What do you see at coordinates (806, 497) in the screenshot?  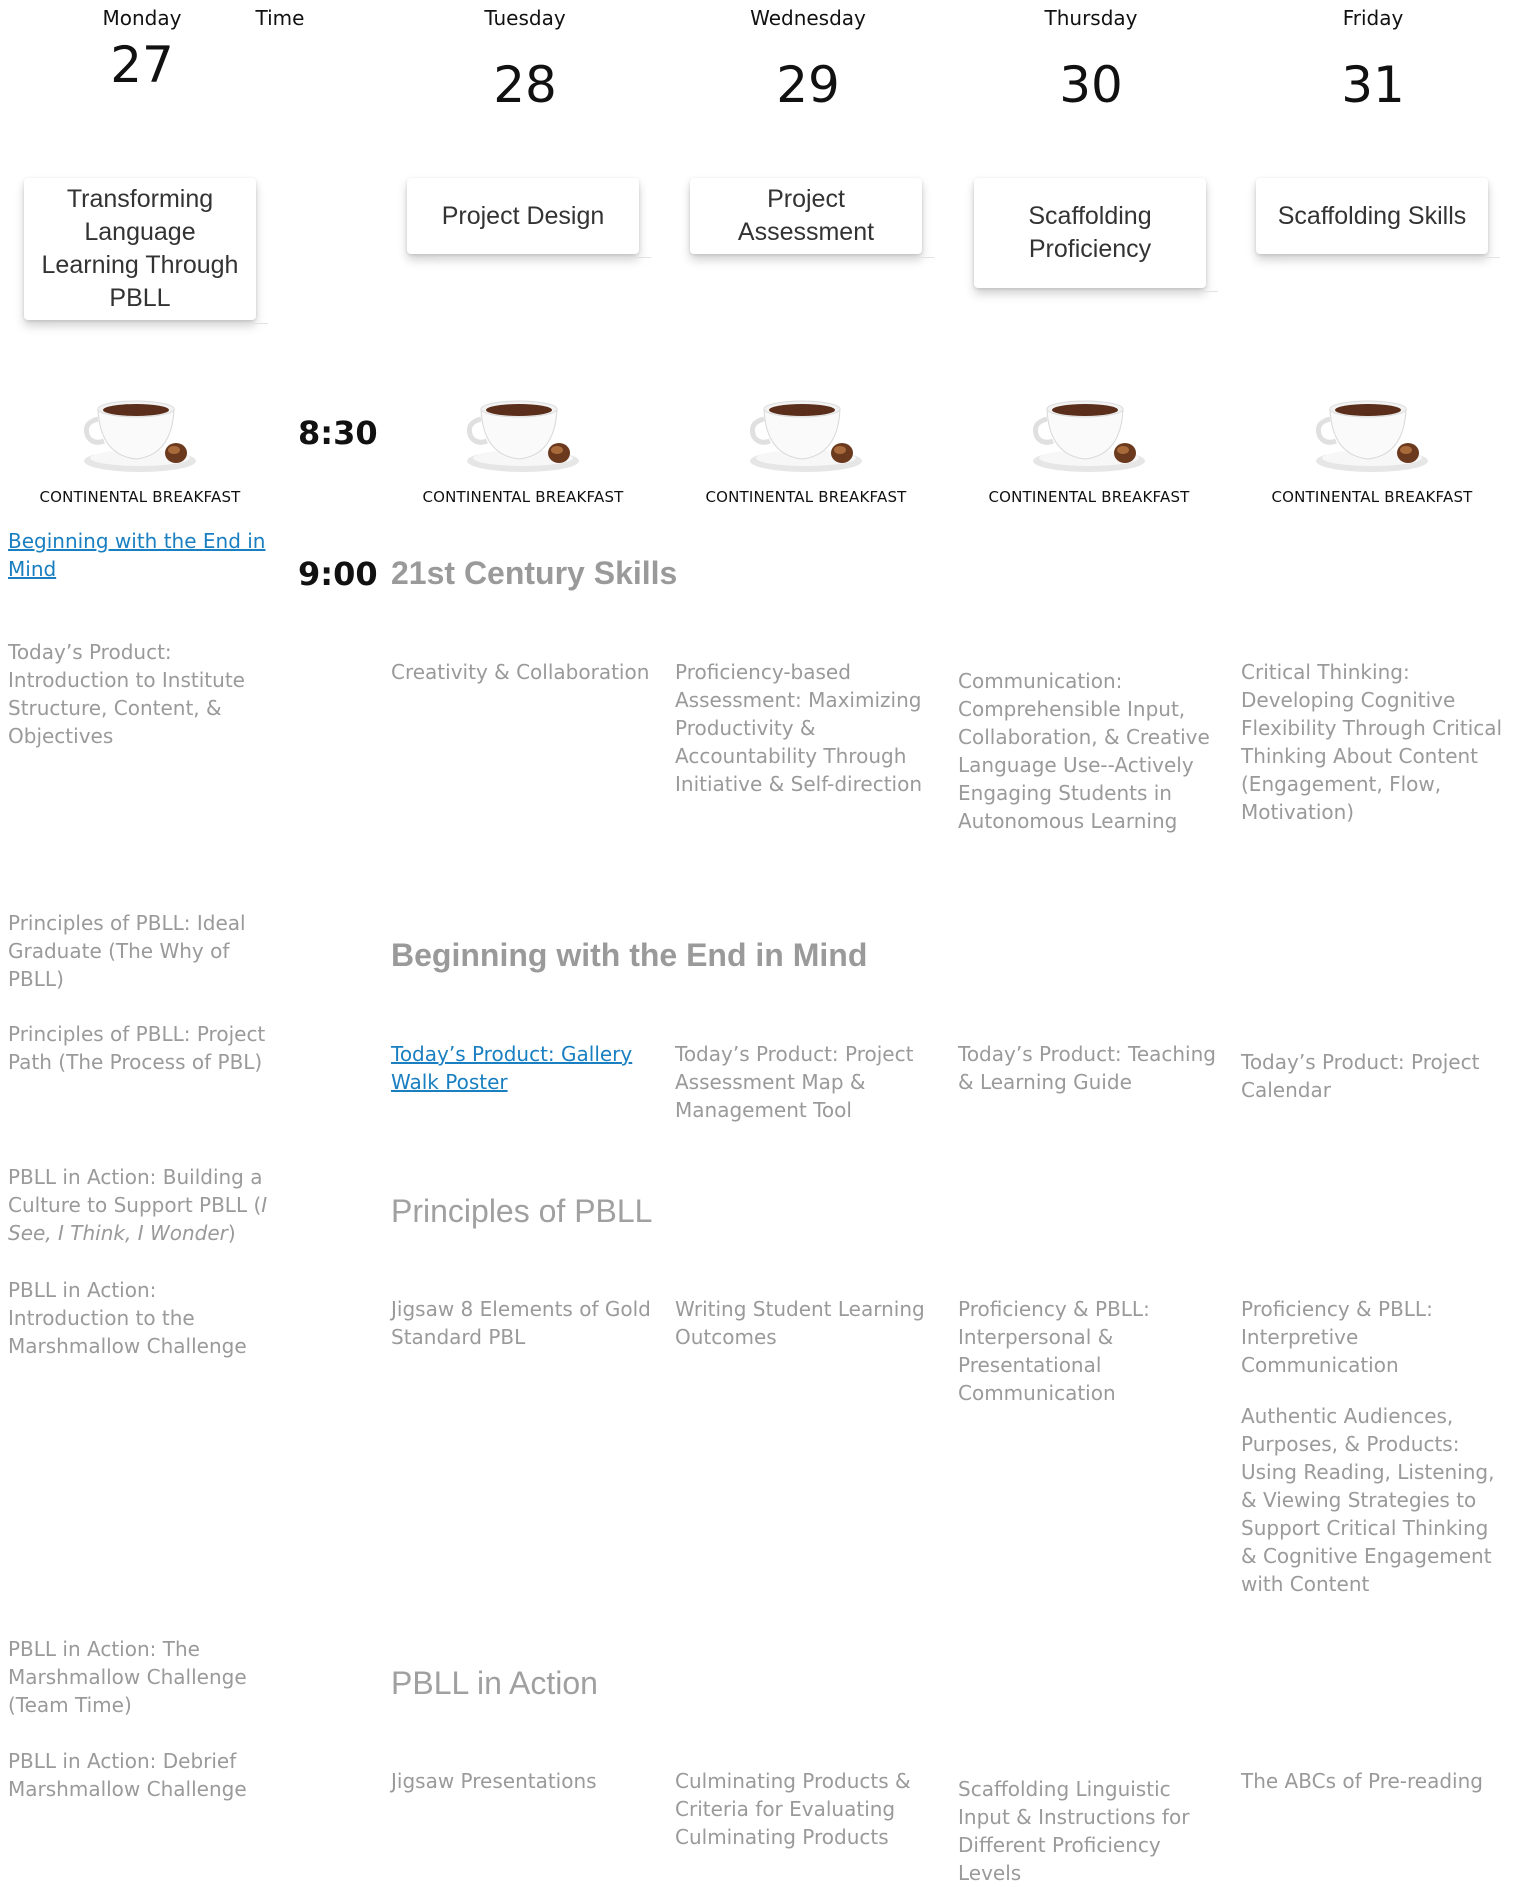 I see `breakfast-label-wednesday: CONTINENTAL BREAKFAST` at bounding box center [806, 497].